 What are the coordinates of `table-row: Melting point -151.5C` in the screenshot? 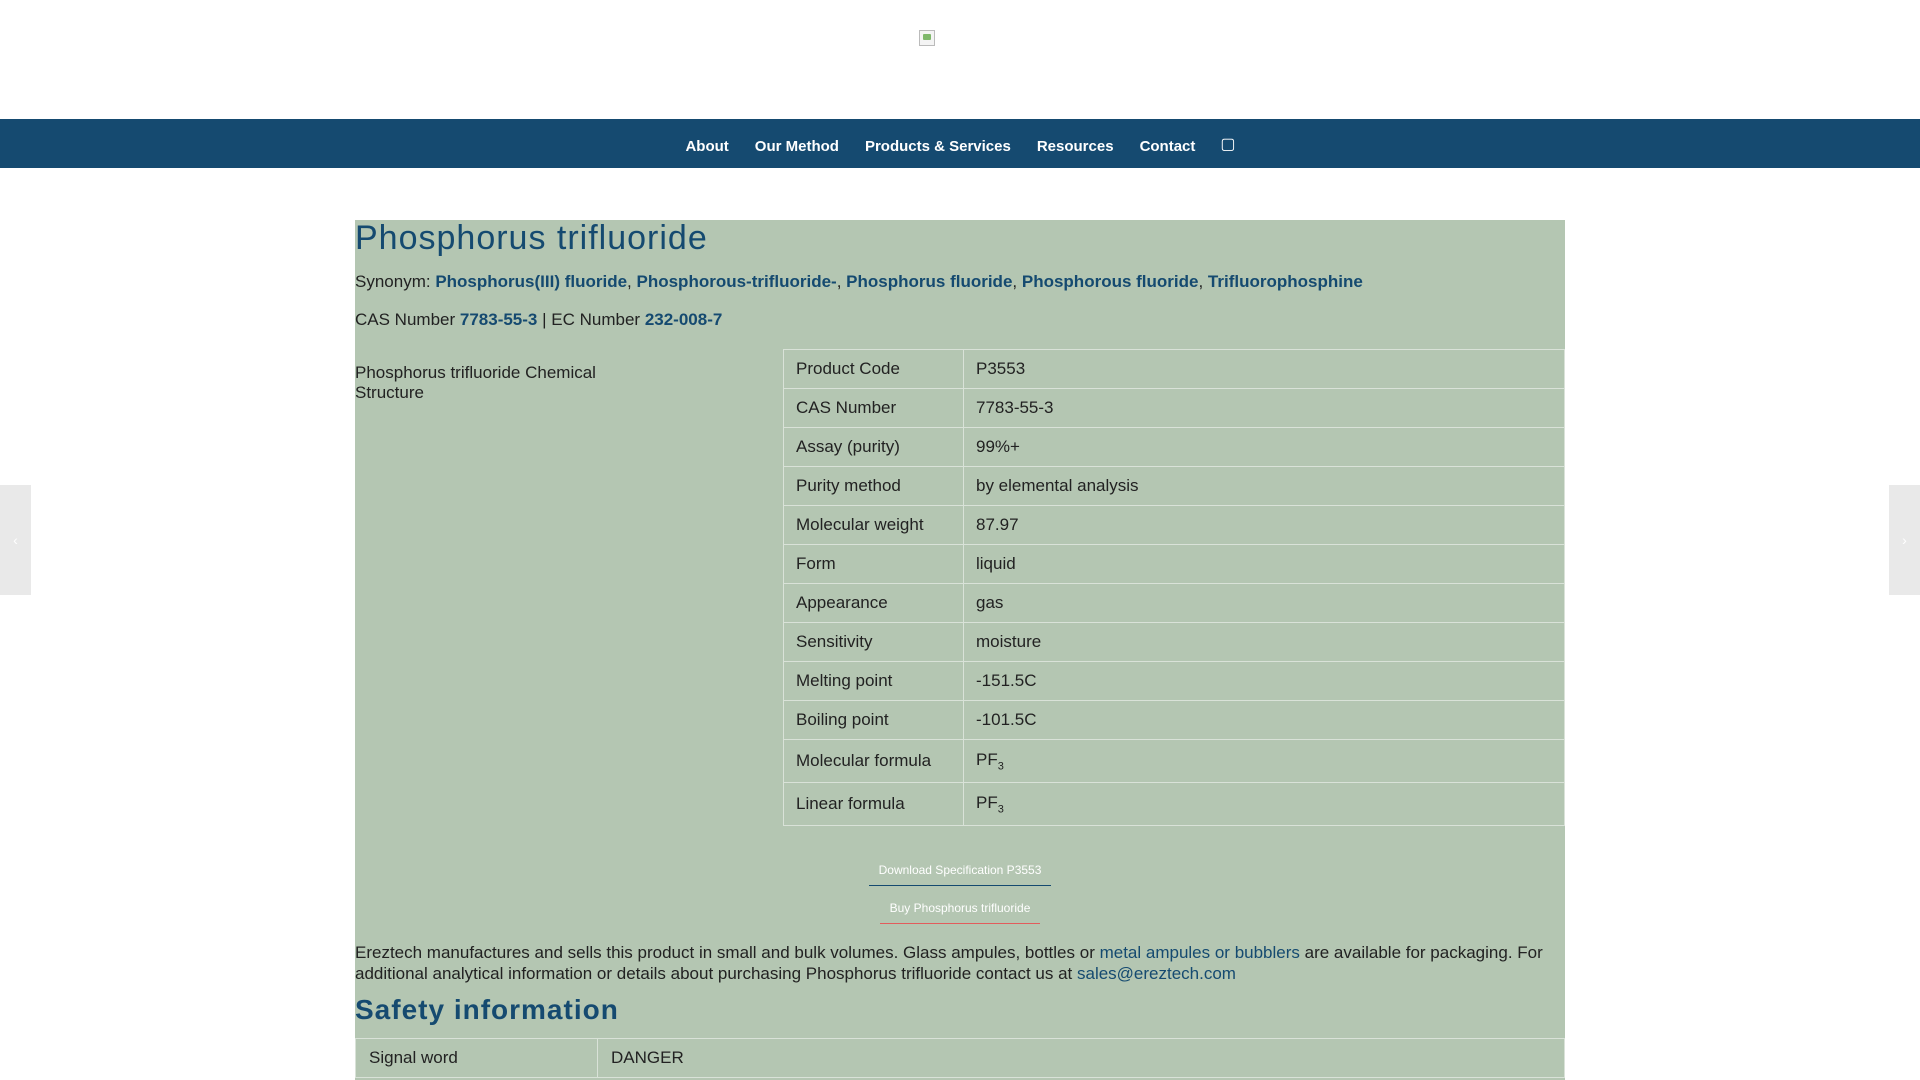 It's located at (1174, 681).